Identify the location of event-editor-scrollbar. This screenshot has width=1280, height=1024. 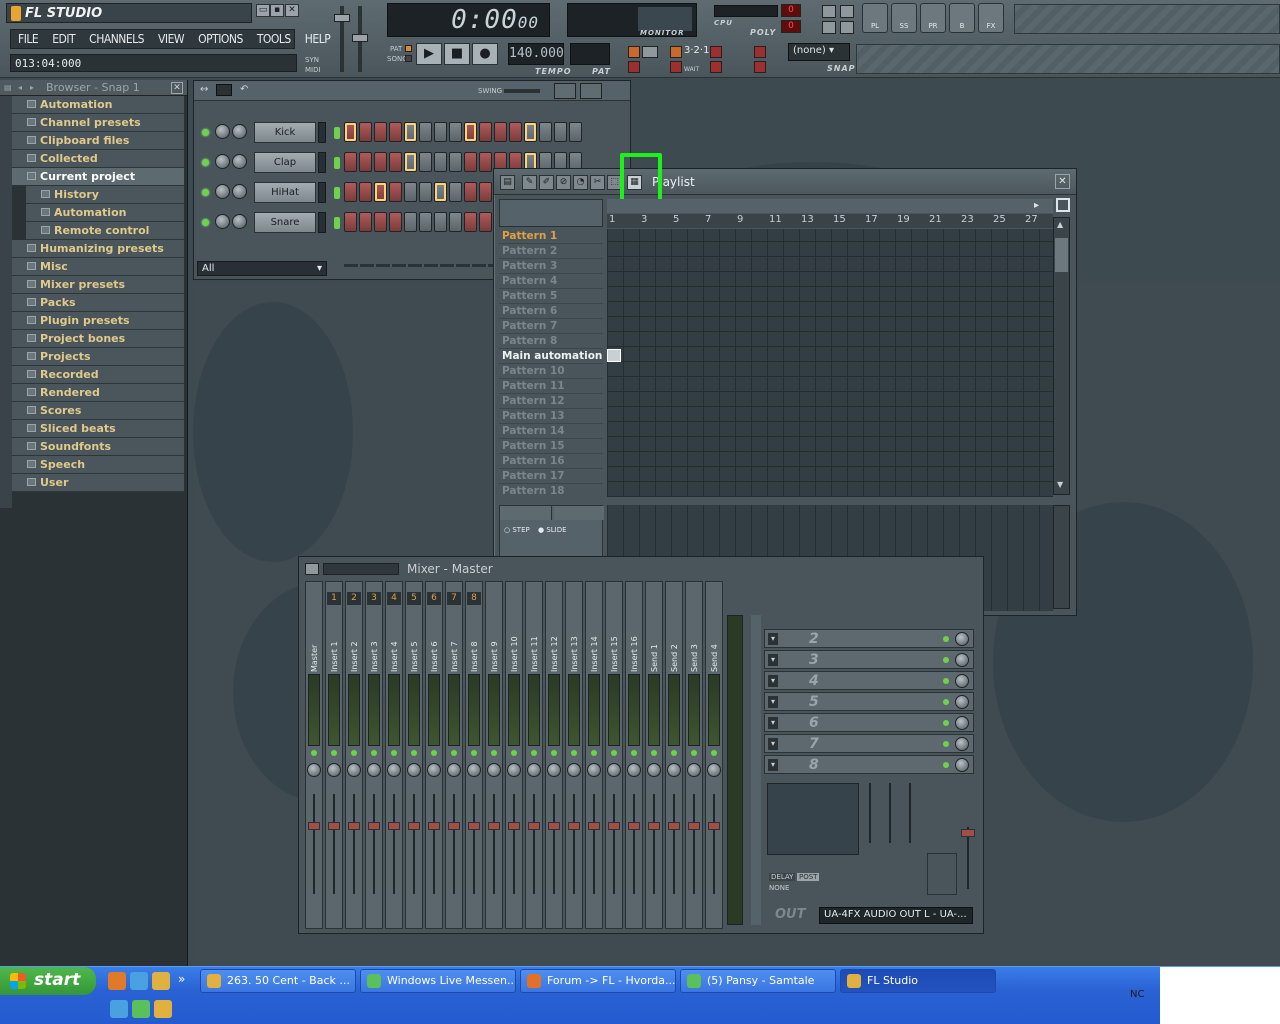
(1061, 557).